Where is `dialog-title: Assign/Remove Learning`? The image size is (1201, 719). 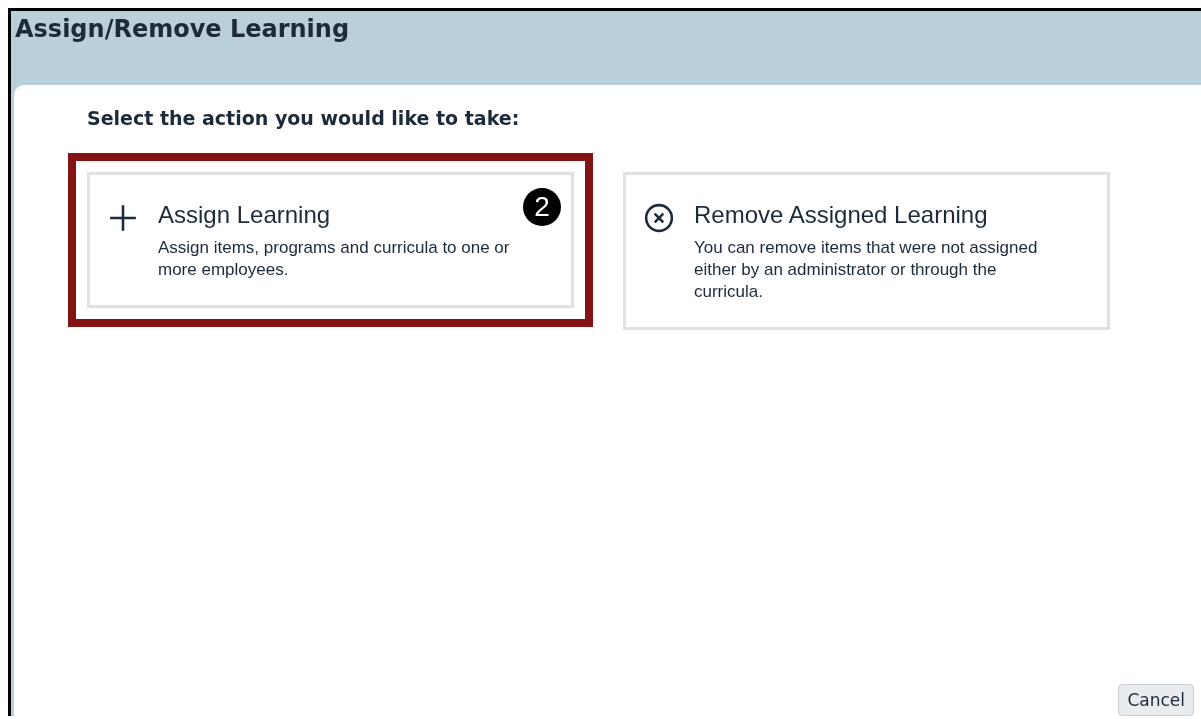 dialog-title: Assign/Remove Learning is located at coordinates (182, 29).